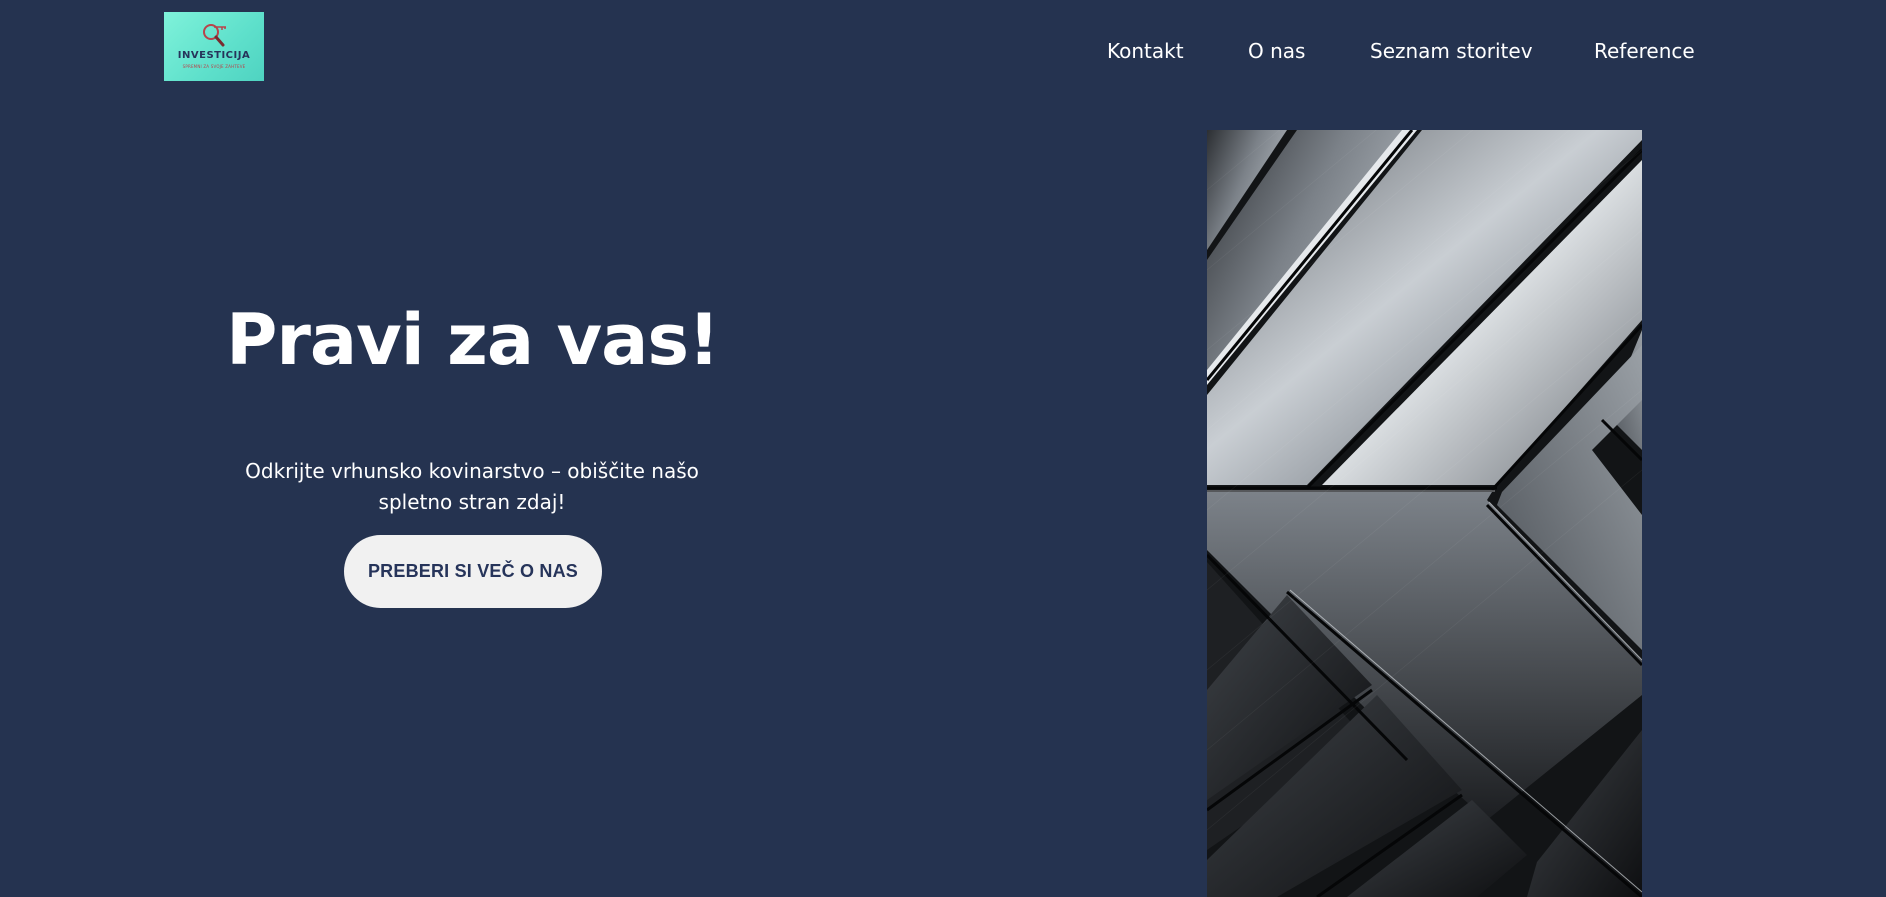 Image resolution: width=1886 pixels, height=897 pixels. Describe the element at coordinates (1276, 51) in the screenshot. I see `nav-item-o-nas: O nas` at that location.